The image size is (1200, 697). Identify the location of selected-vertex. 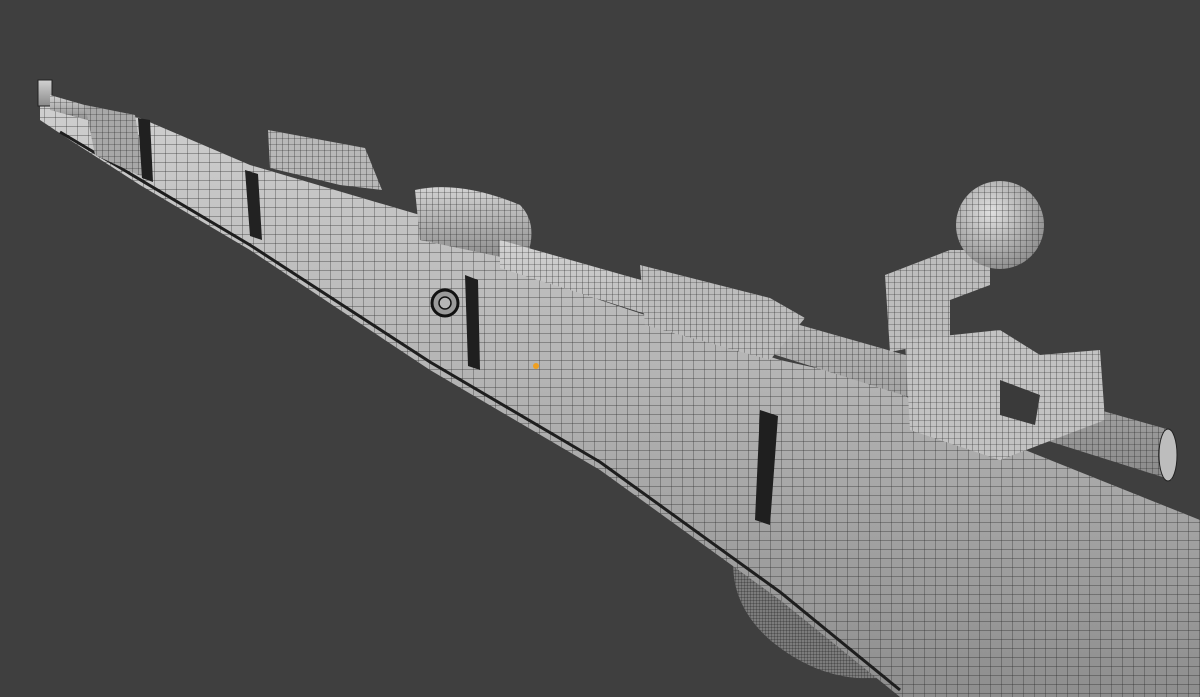
(536, 366).